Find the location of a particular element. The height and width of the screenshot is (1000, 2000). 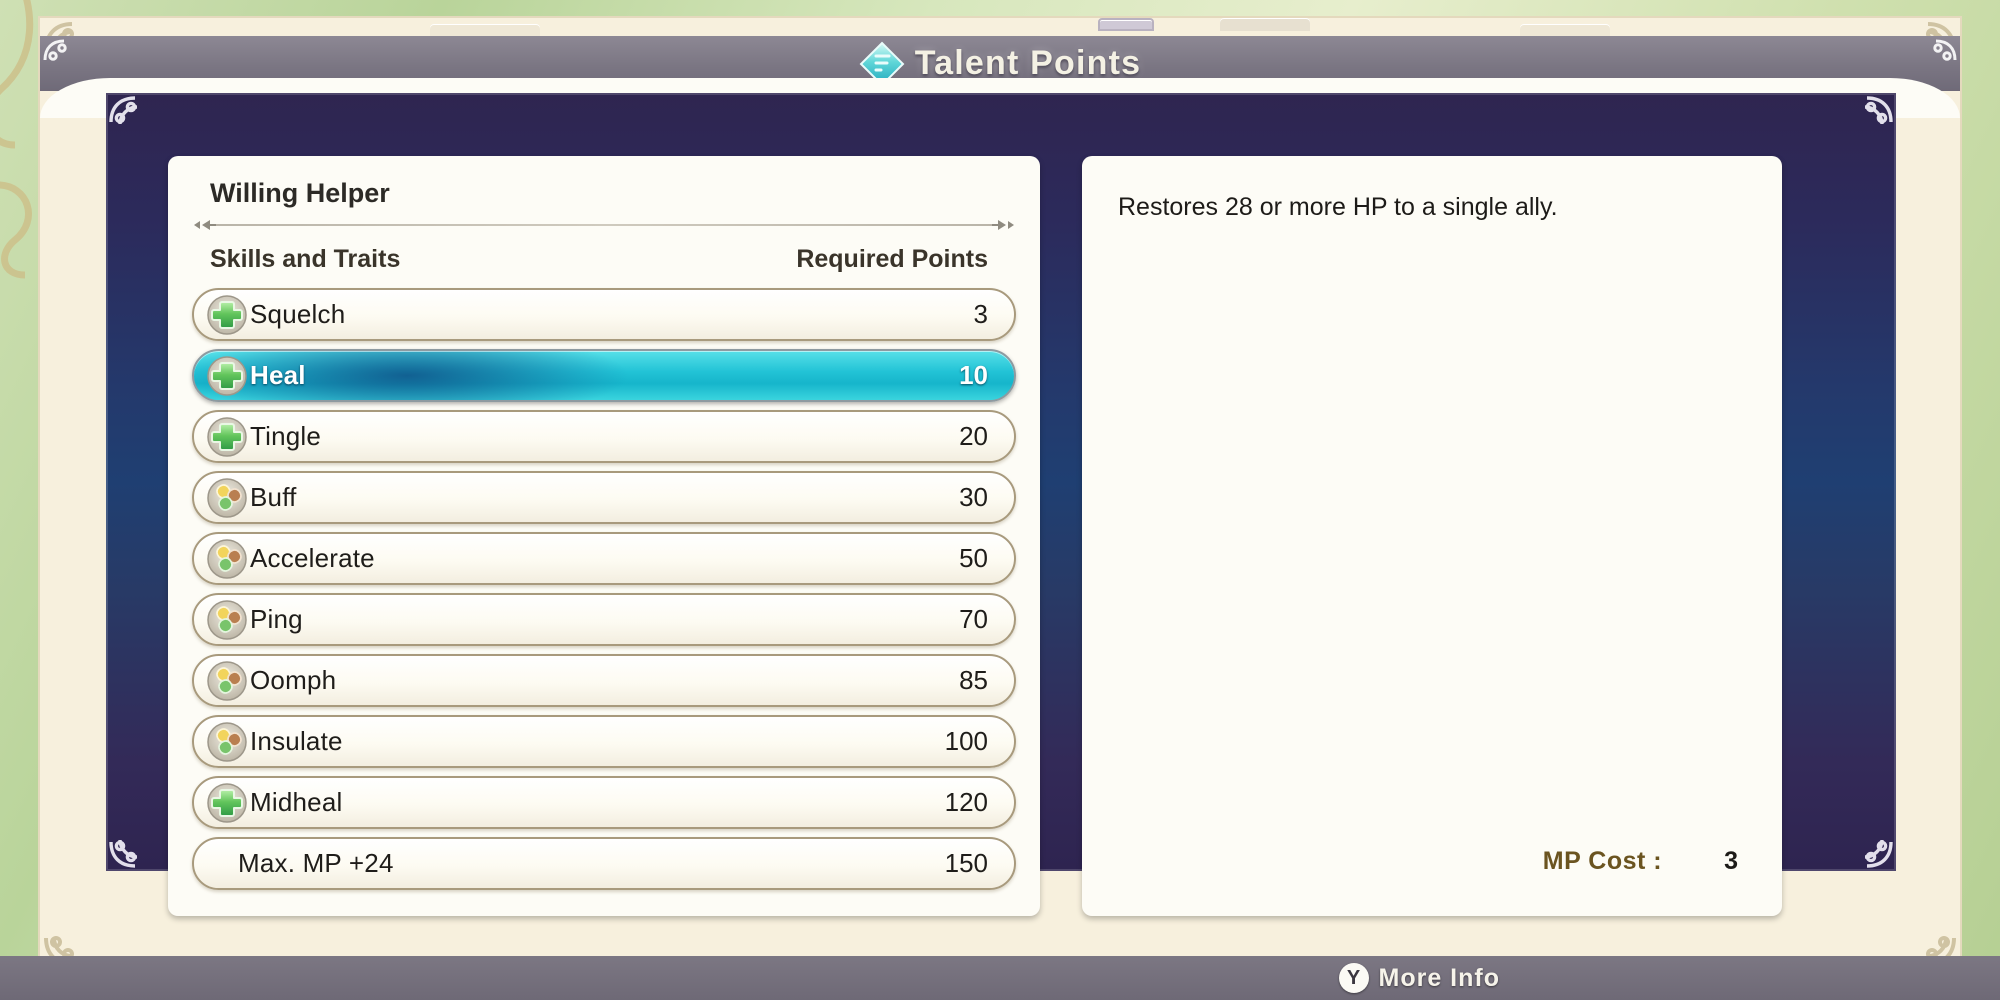

skill-row: Oomph 85 is located at coordinates (604, 680).